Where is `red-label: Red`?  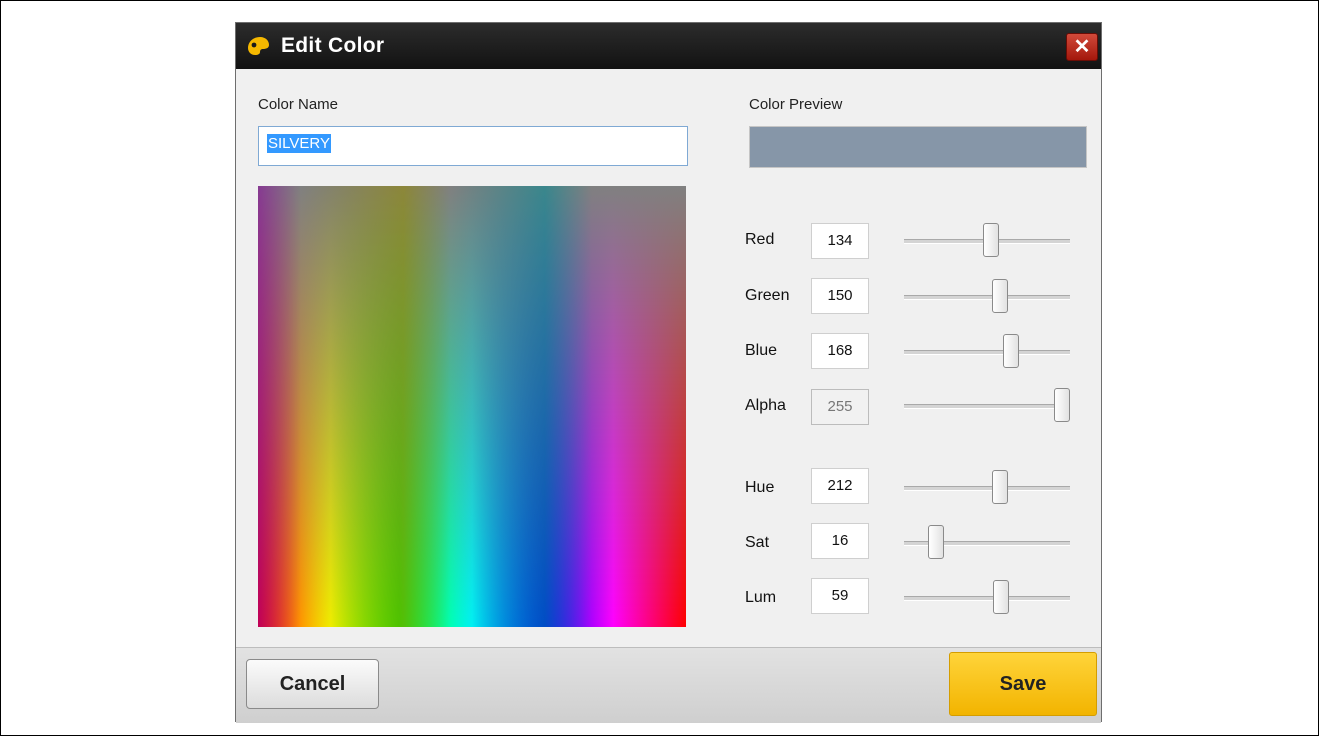 red-label: Red is located at coordinates (760, 239).